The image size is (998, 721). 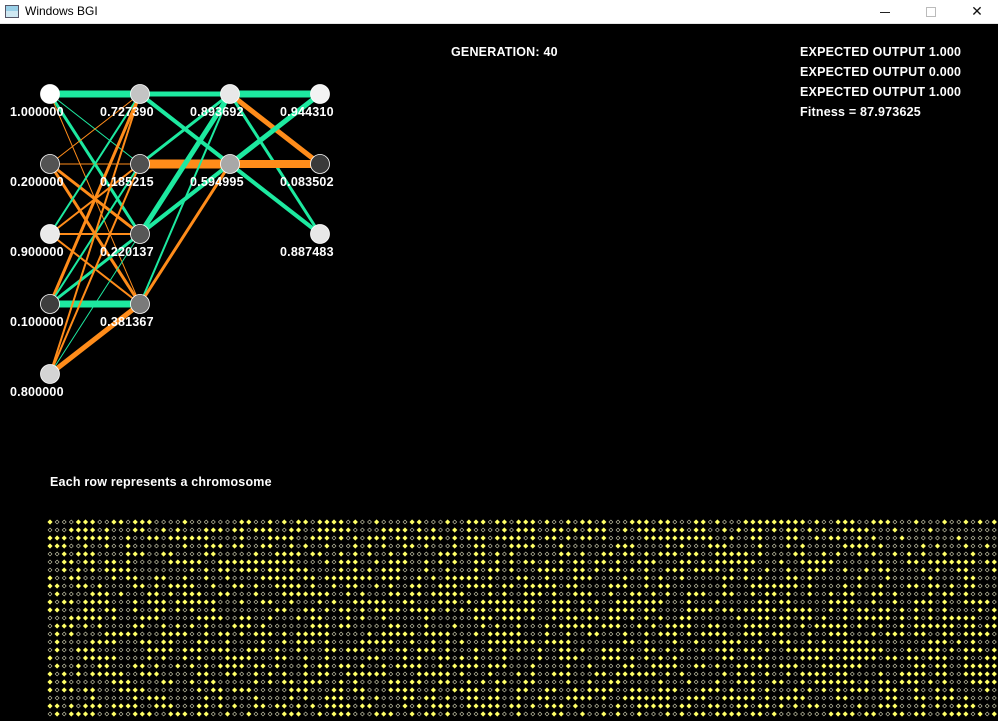 I want to click on close-button: ✕, so click(x=976, y=12).